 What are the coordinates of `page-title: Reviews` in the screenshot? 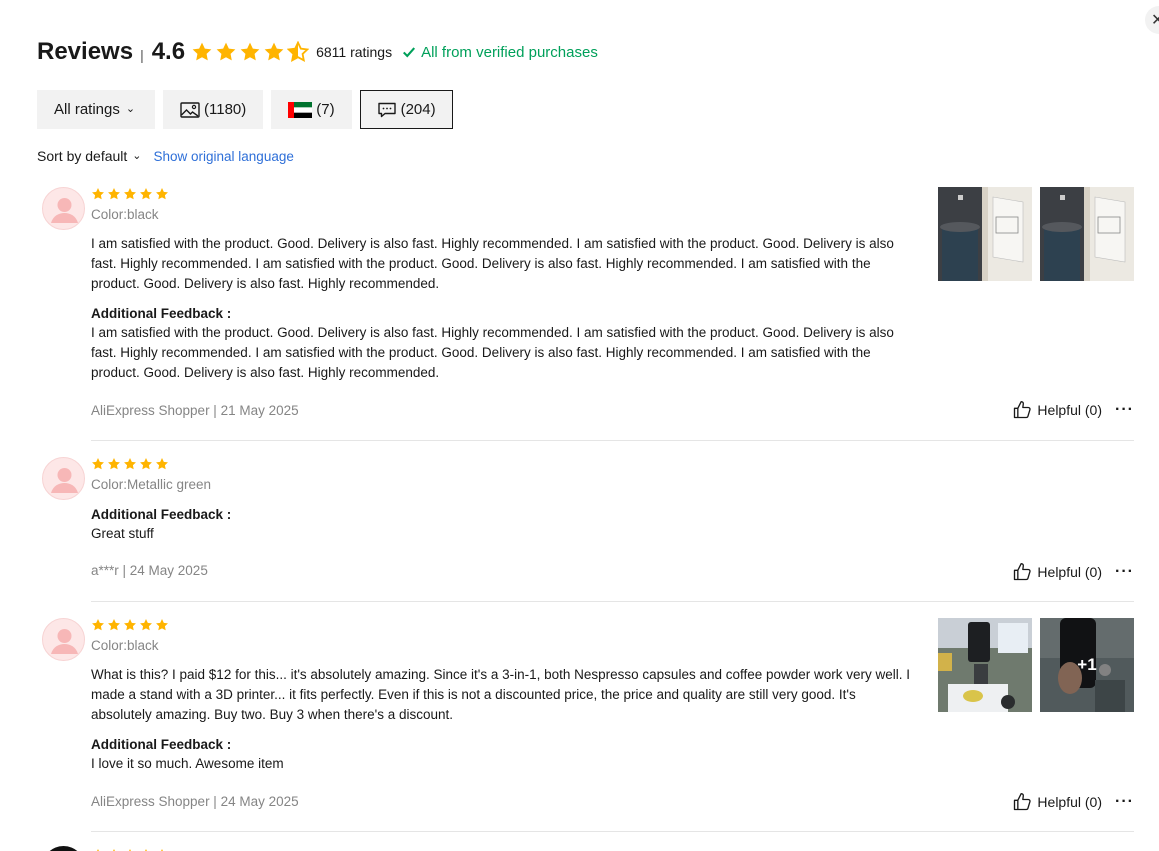 It's located at (85, 51).